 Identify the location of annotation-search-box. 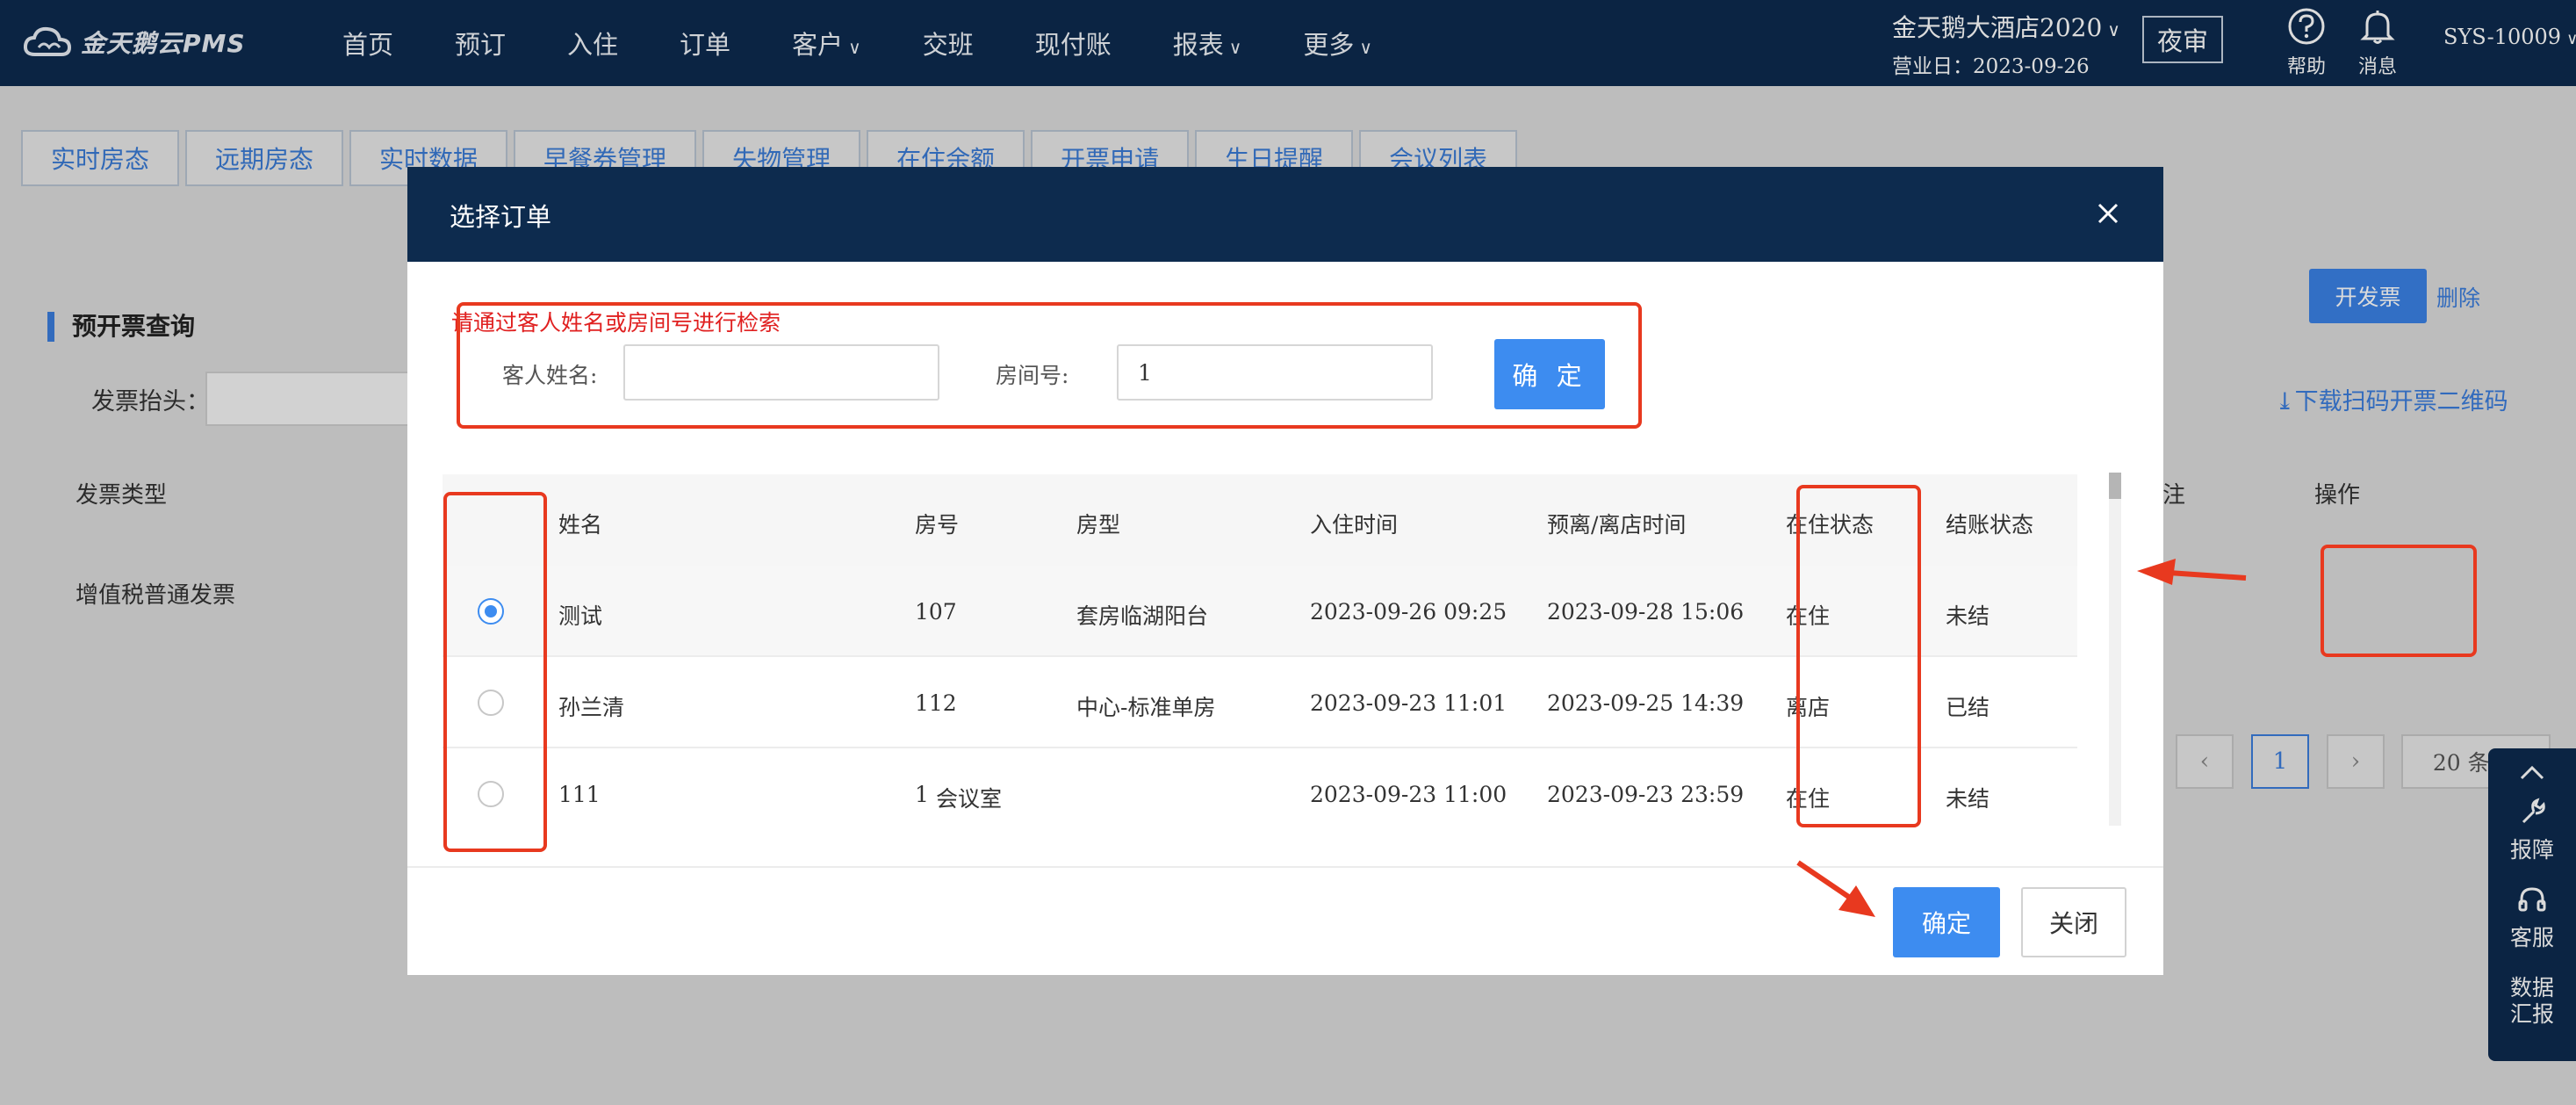
(1049, 365).